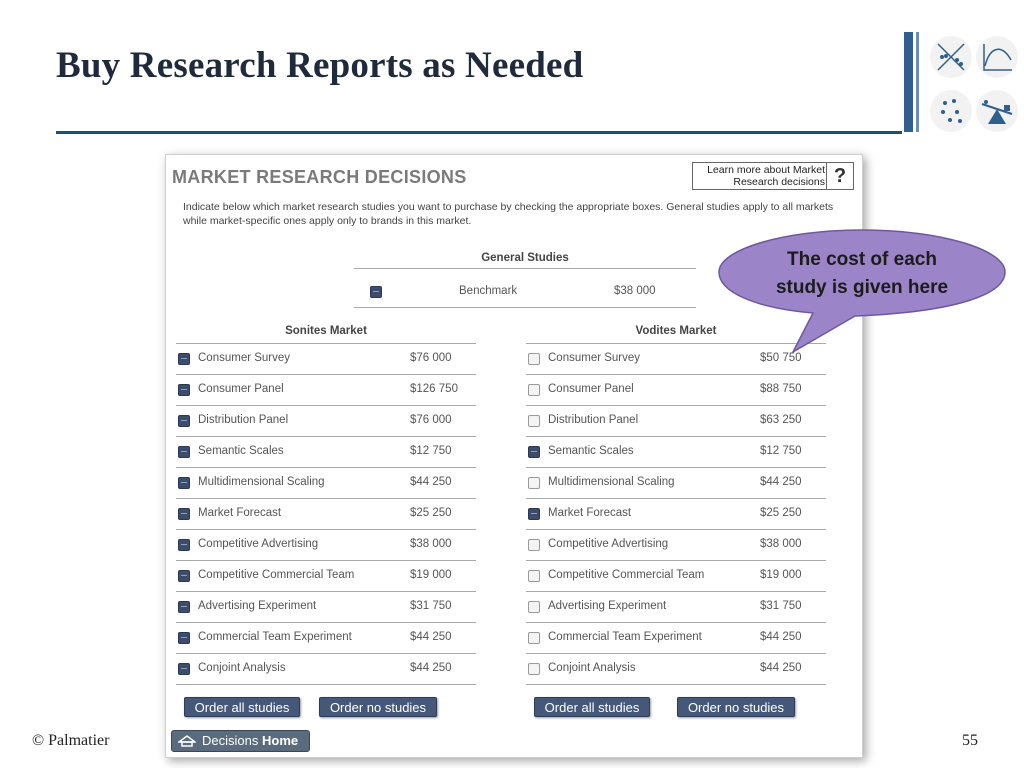 The width and height of the screenshot is (1024, 768). I want to click on study-price: $63 250, so click(781, 420).